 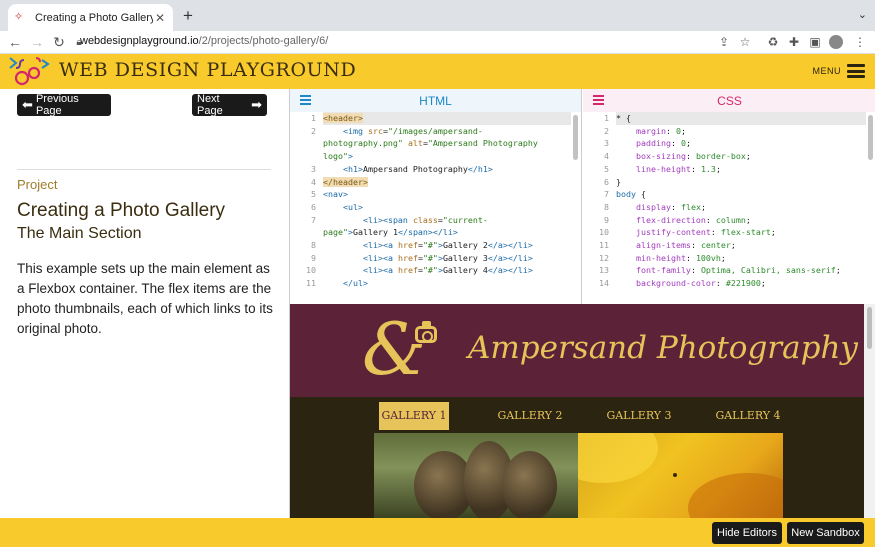 What do you see at coordinates (604, 257) in the screenshot?
I see `line-number: 12` at bounding box center [604, 257].